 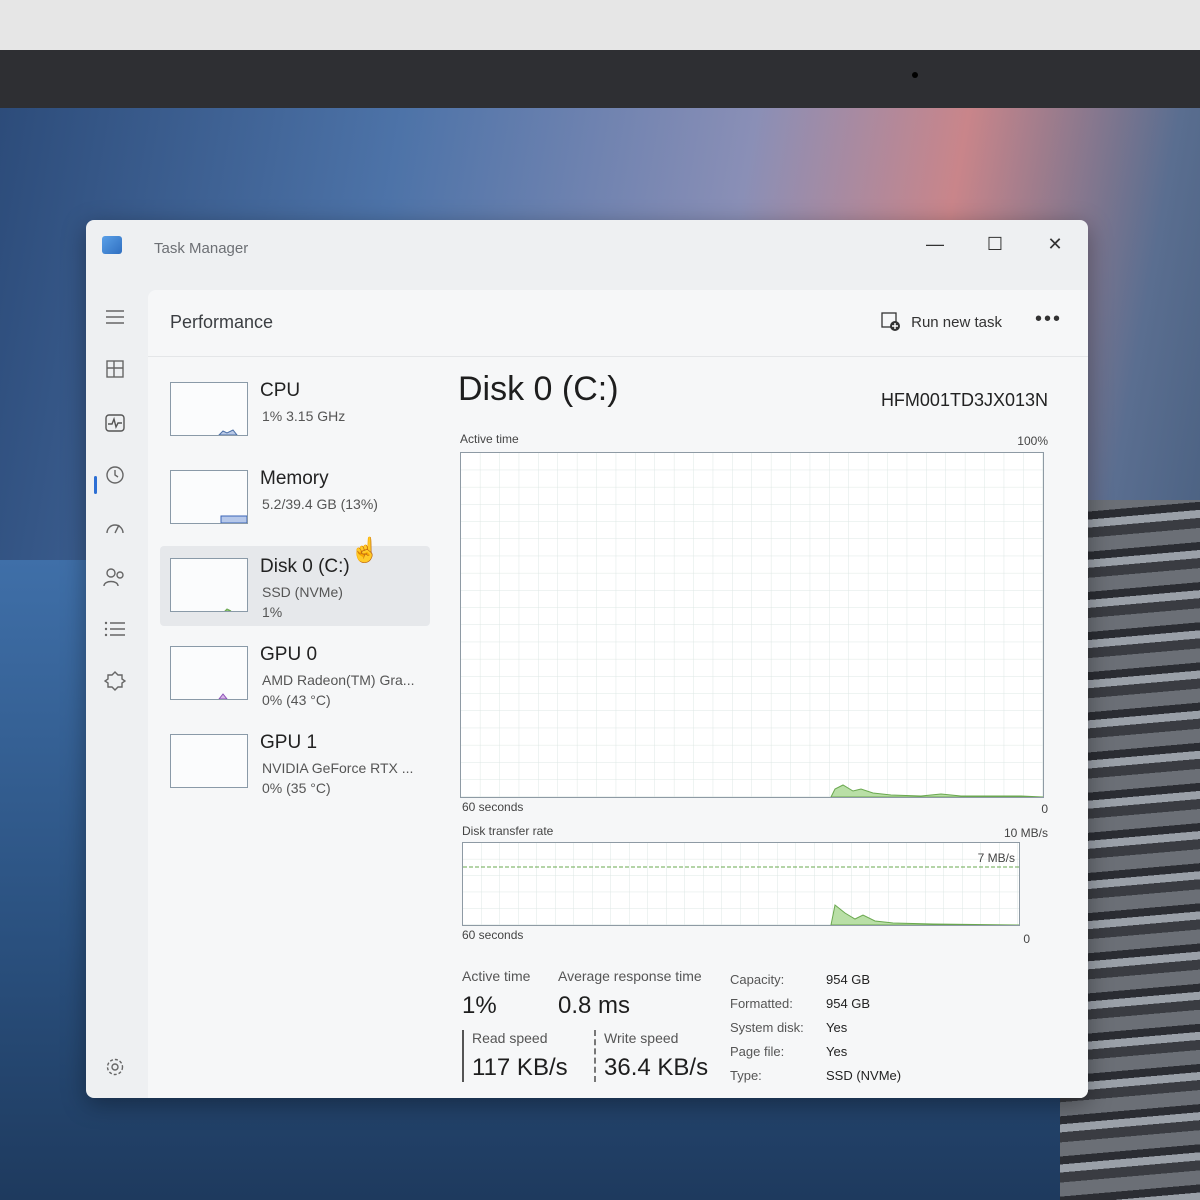 I want to click on device-item-gpu-0: GPU 0 AMD Radeon(TM) Gra... 0% (43 °C), so click(x=295, y=674).